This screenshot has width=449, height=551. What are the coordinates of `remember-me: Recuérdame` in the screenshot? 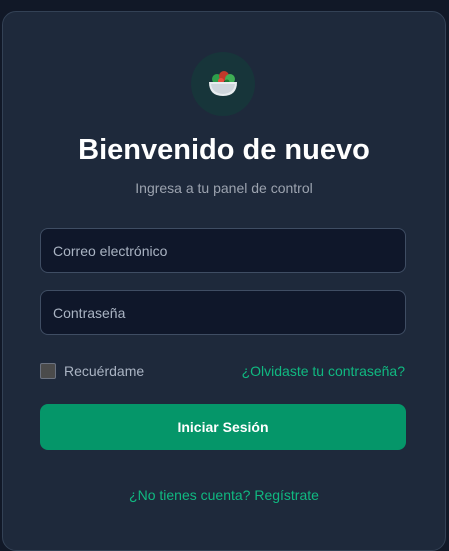 It's located at (92, 371).